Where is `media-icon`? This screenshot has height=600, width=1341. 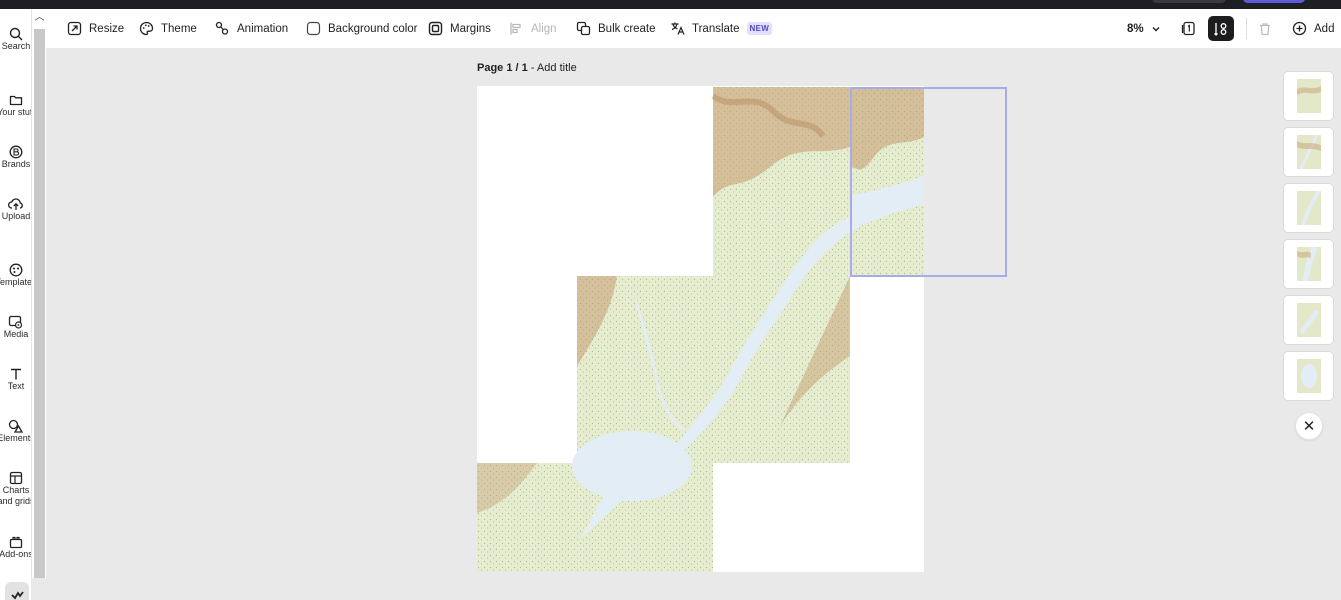 media-icon is located at coordinates (15, 322).